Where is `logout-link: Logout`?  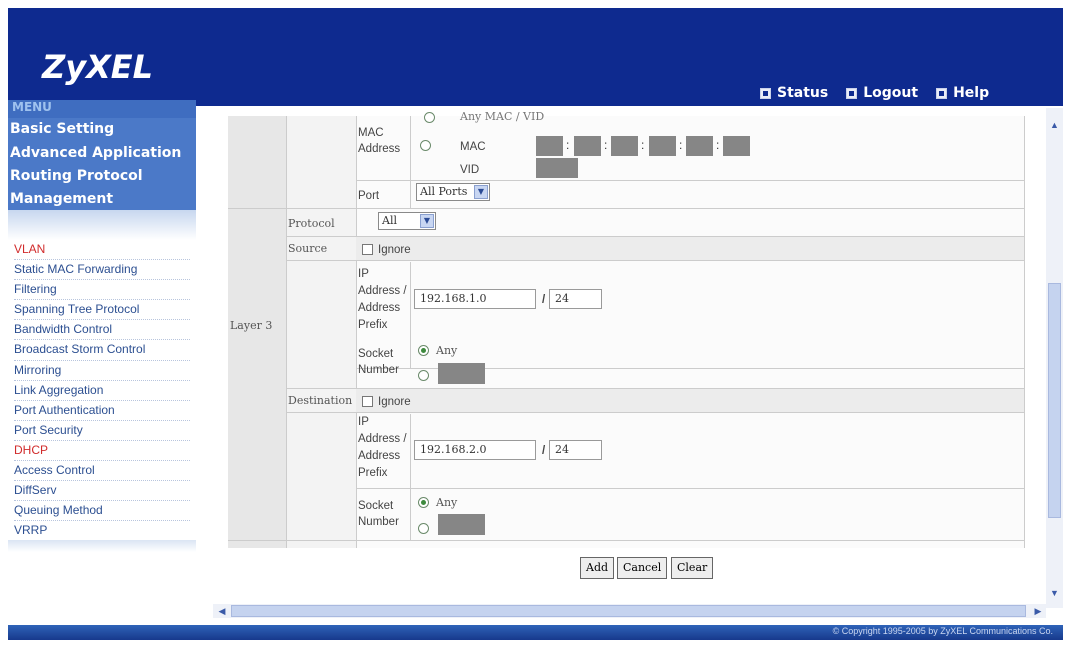 logout-link: Logout is located at coordinates (882, 93).